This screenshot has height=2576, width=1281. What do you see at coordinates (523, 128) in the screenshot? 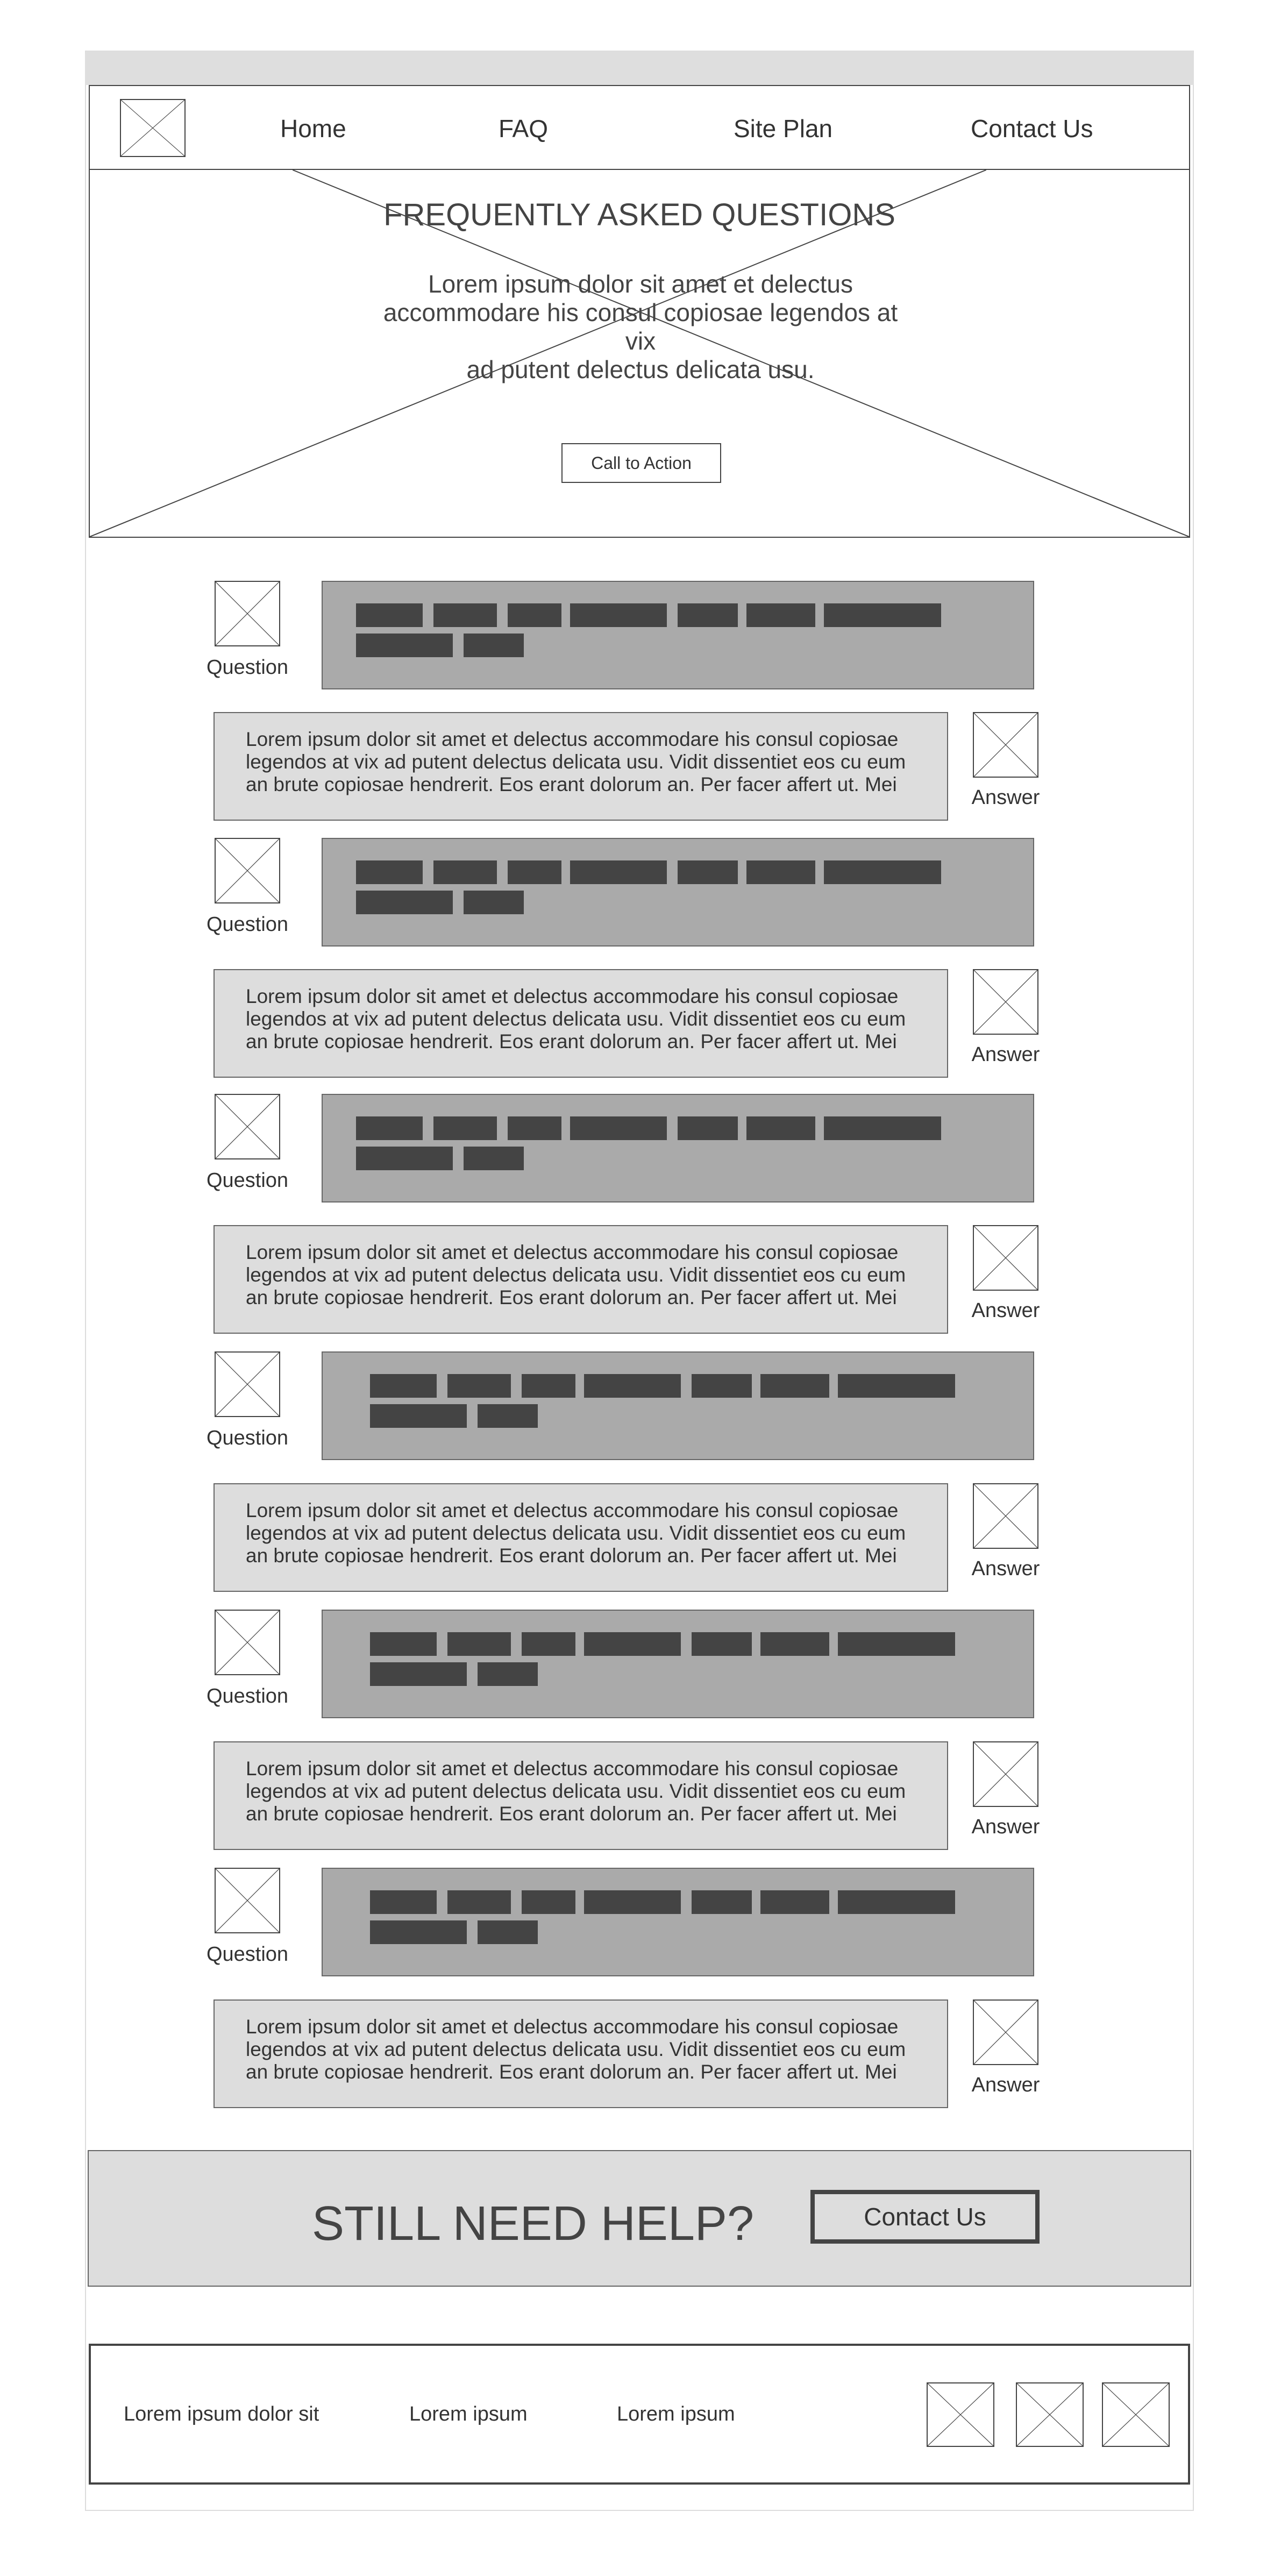
I see `nav-faq-link: FAQ` at bounding box center [523, 128].